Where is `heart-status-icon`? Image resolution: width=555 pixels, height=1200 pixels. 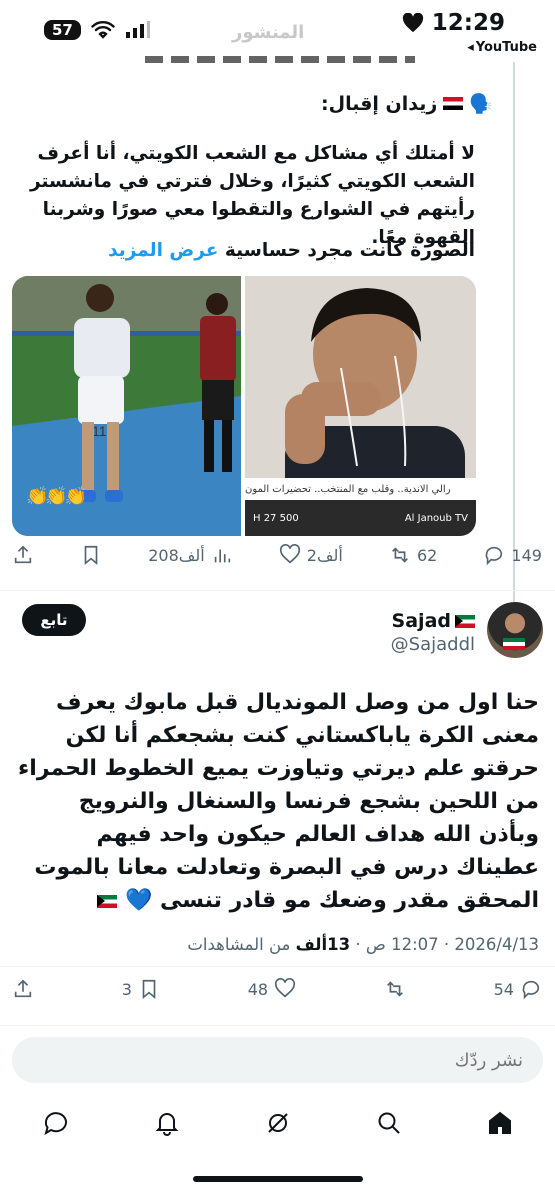
heart-status-icon is located at coordinates (412, 23).